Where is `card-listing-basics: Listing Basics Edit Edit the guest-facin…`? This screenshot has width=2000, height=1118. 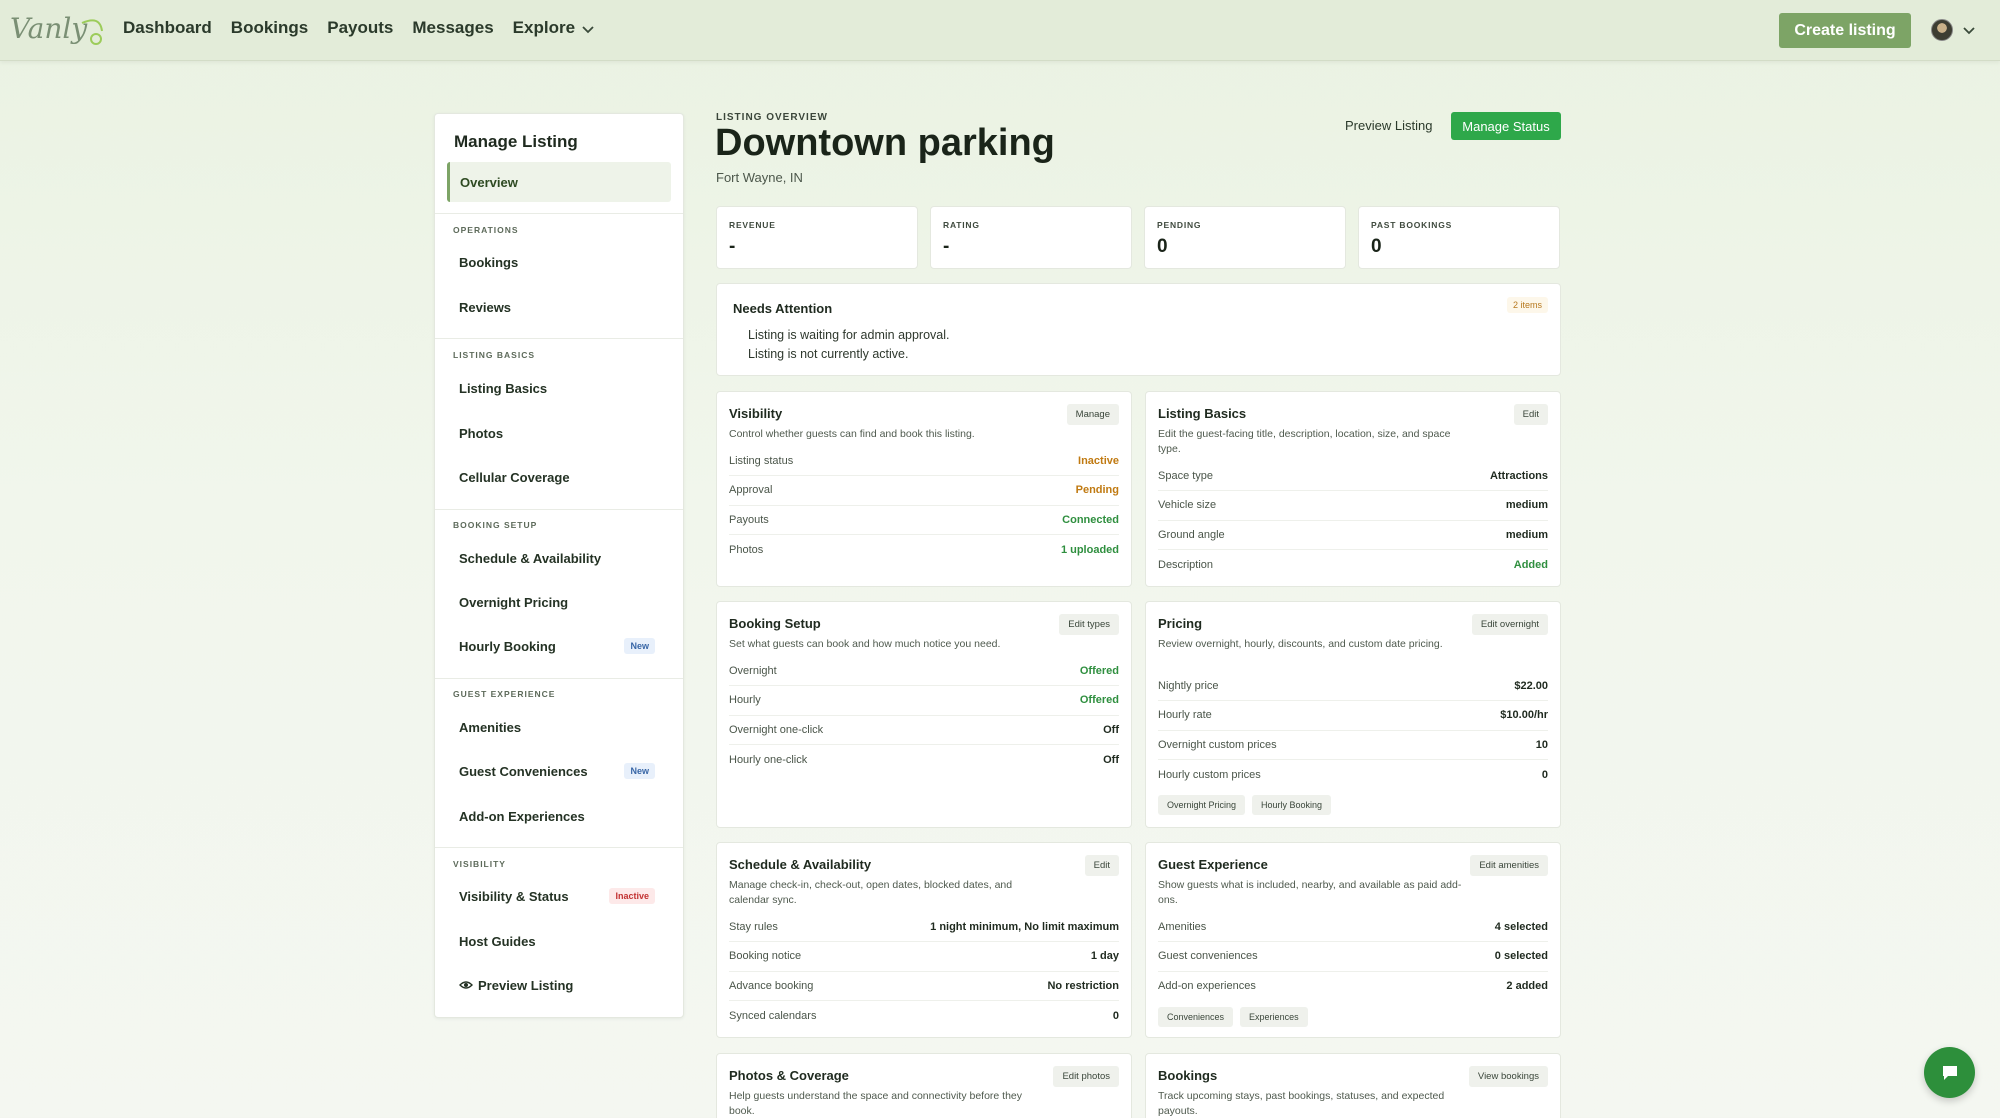 card-listing-basics: Listing Basics Edit Edit the guest-facin… is located at coordinates (1353, 489).